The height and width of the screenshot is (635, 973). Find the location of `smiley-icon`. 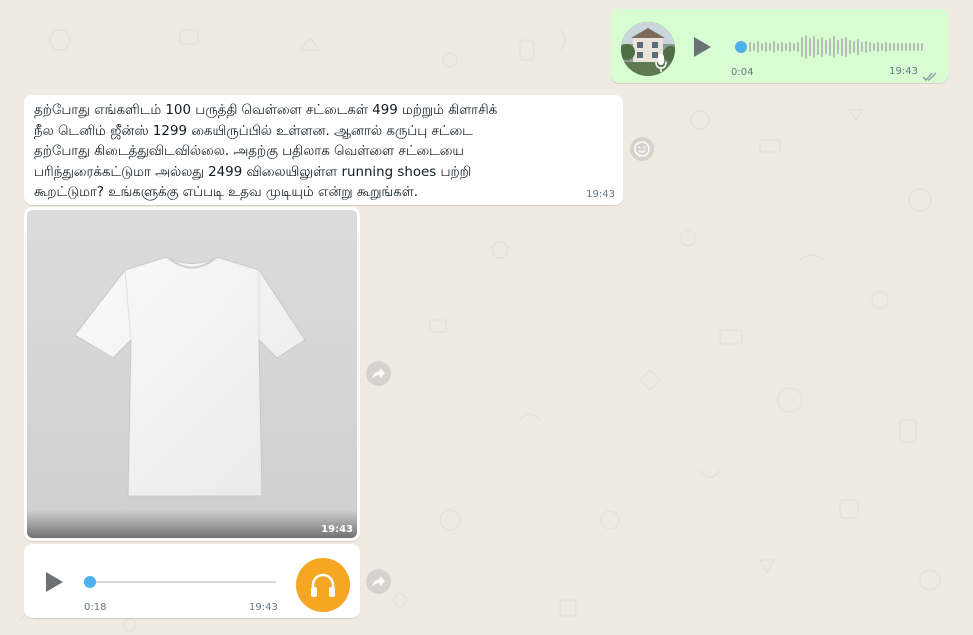

smiley-icon is located at coordinates (642, 149).